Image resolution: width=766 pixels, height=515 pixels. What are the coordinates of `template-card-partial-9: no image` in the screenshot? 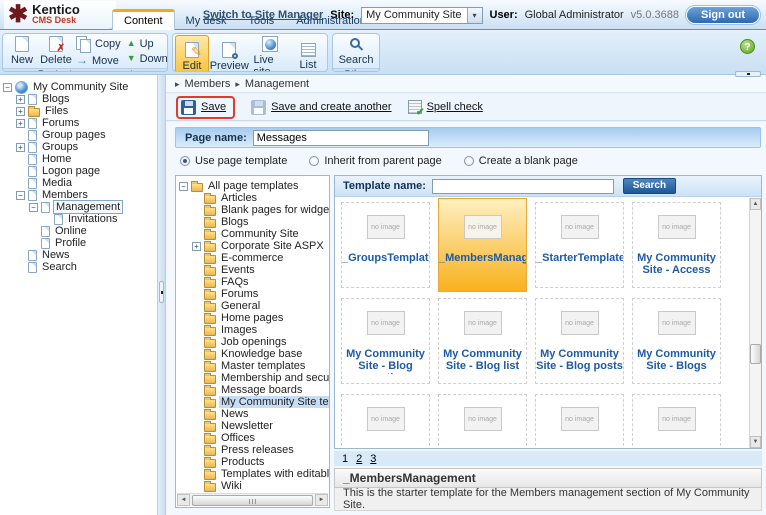 It's located at (482, 421).